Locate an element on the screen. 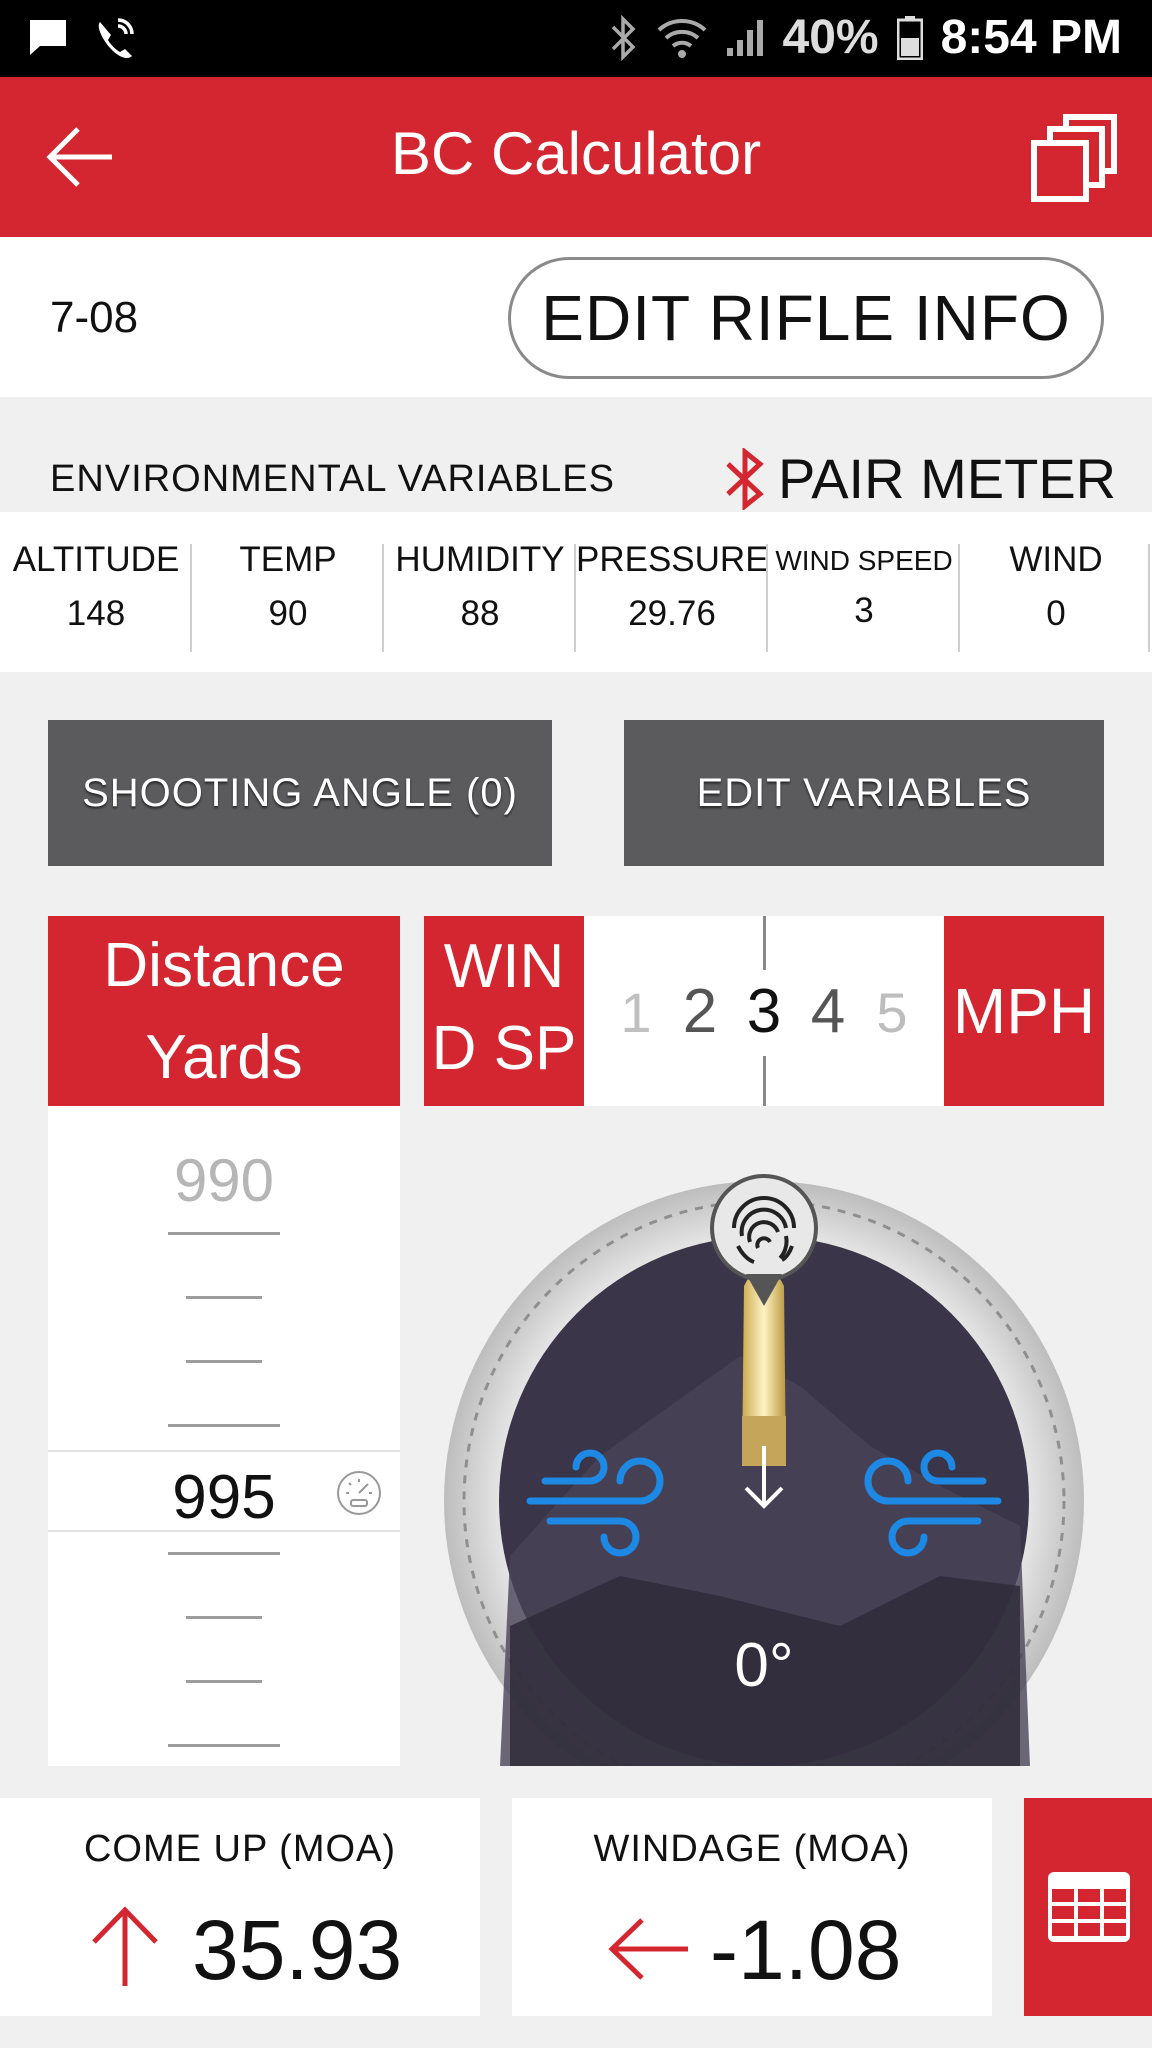  message-icon is located at coordinates (48, 37).